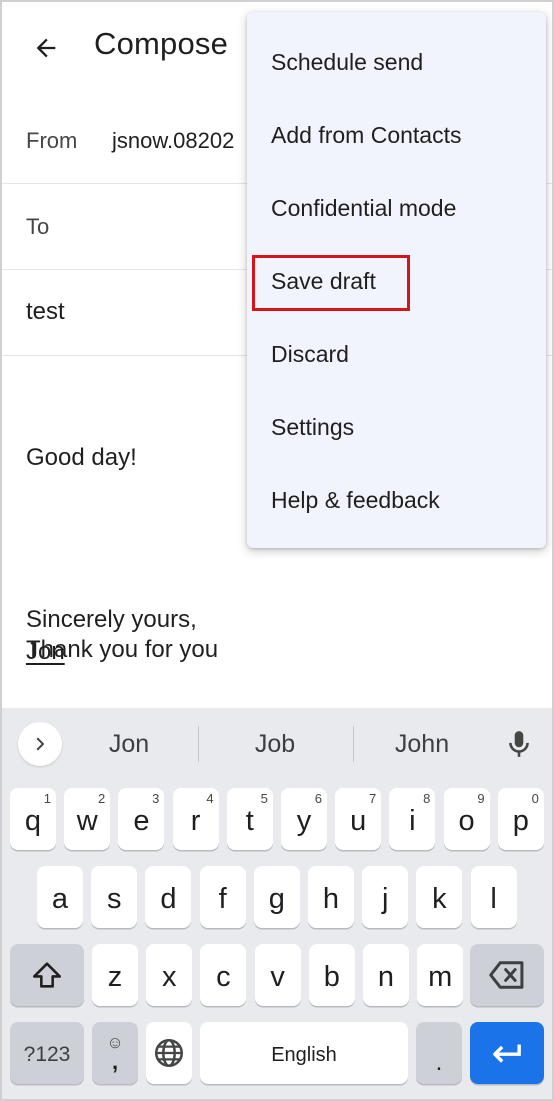  I want to click on key-label: c, so click(223, 976).